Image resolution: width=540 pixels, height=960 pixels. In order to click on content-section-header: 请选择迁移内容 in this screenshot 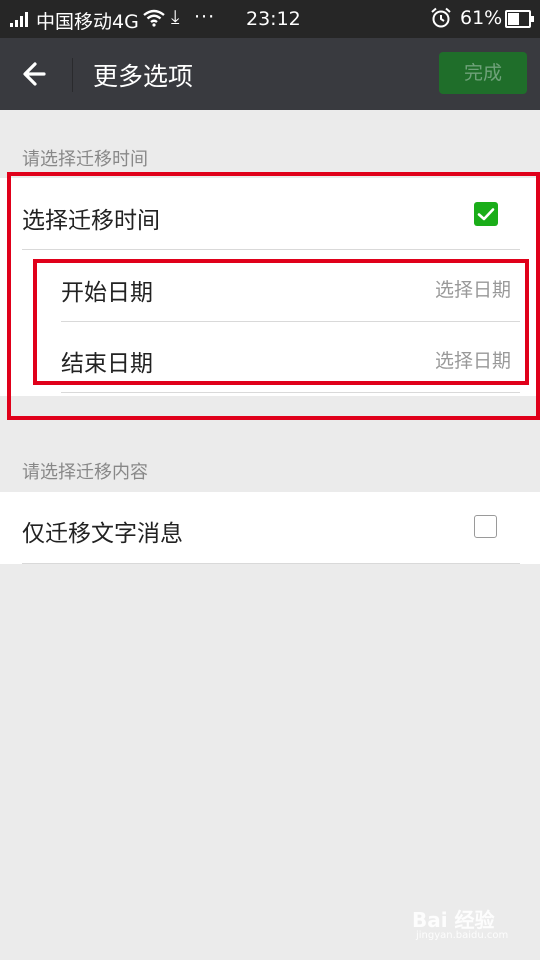, I will do `click(85, 472)`.